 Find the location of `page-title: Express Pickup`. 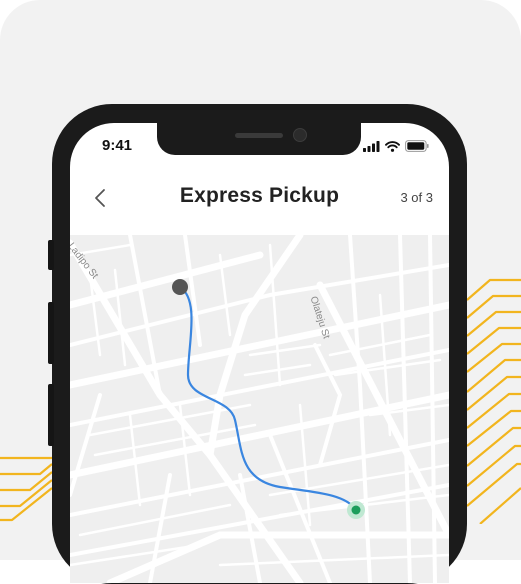

page-title: Express Pickup is located at coordinates (259, 195).